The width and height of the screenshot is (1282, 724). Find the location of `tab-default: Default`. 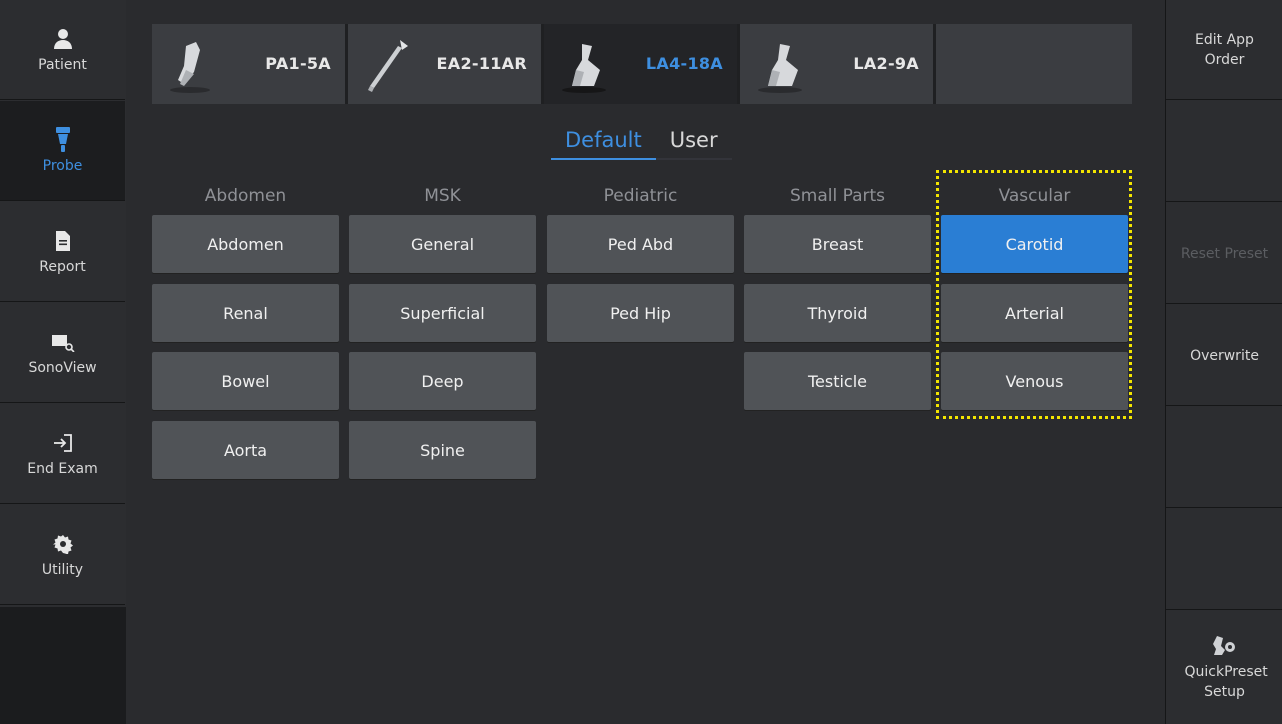

tab-default: Default is located at coordinates (603, 142).